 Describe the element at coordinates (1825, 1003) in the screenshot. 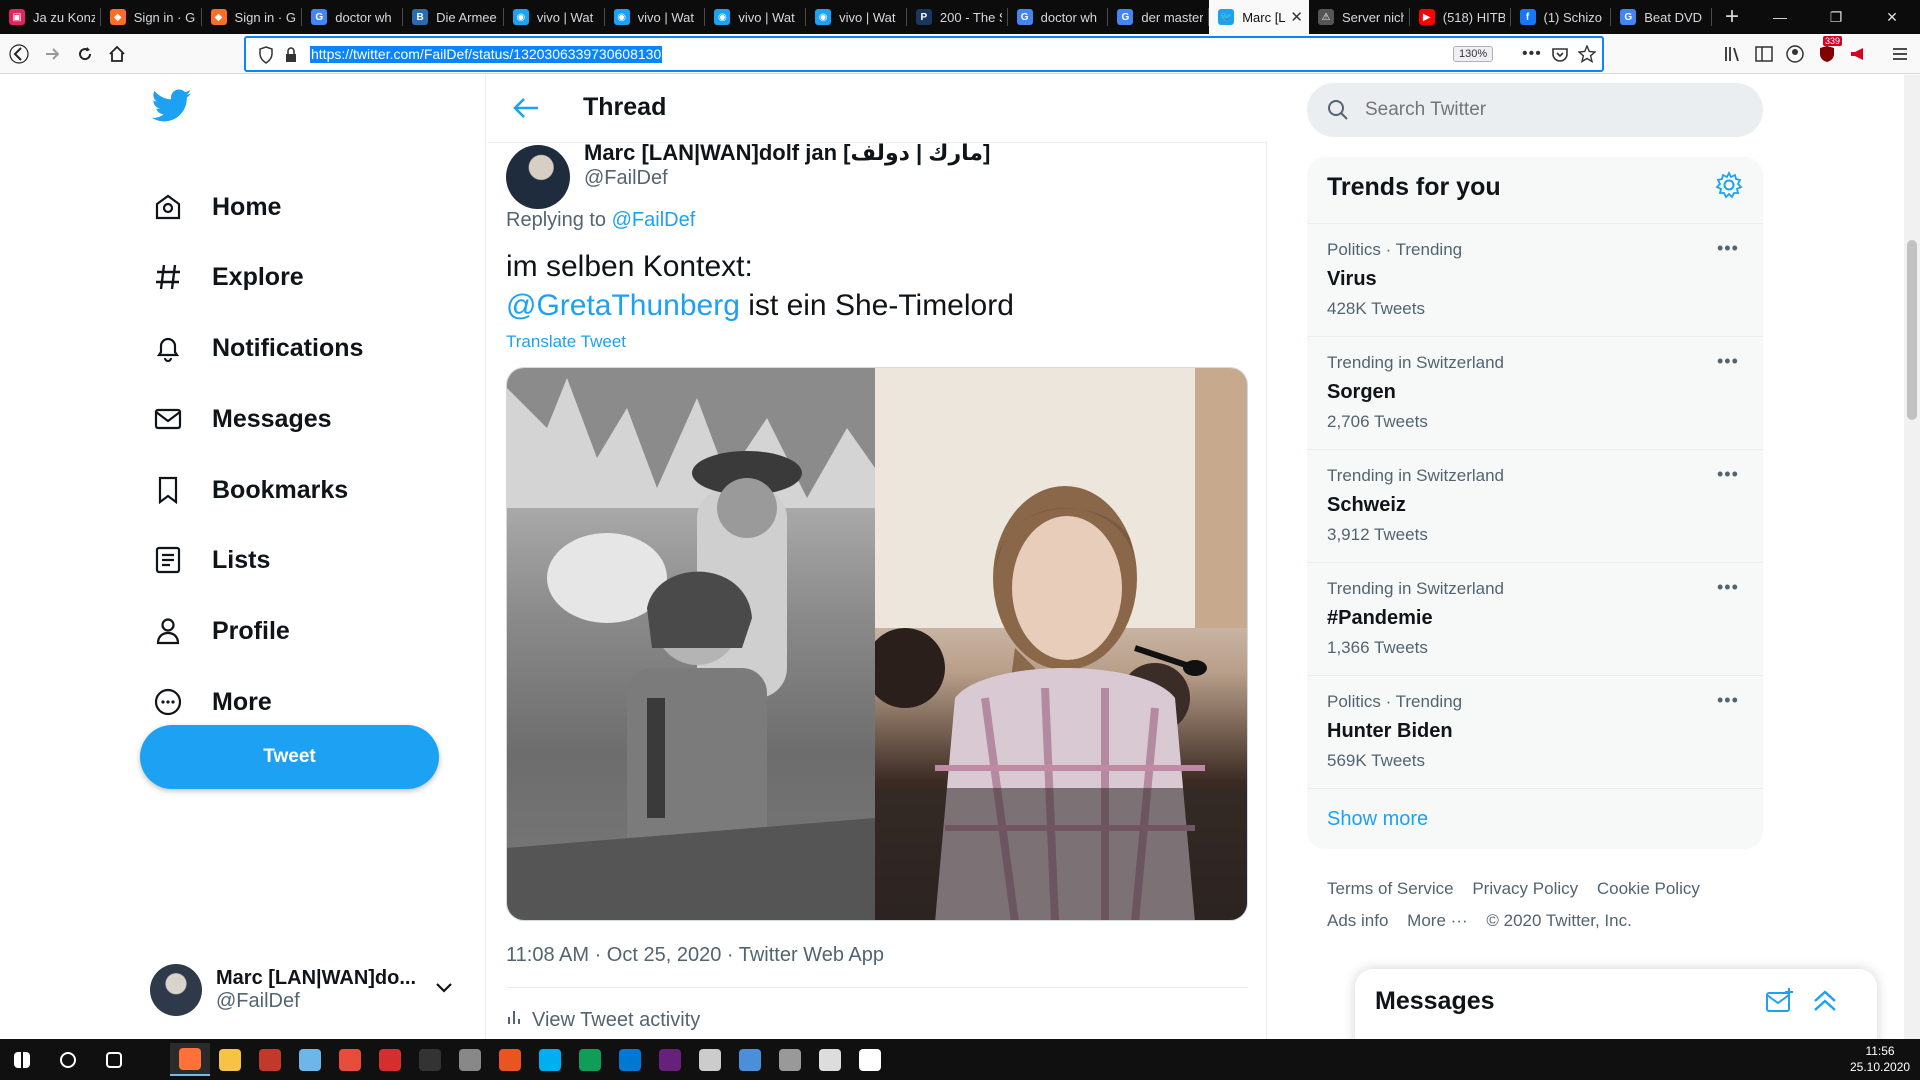

I see `chevron-up-icon` at that location.